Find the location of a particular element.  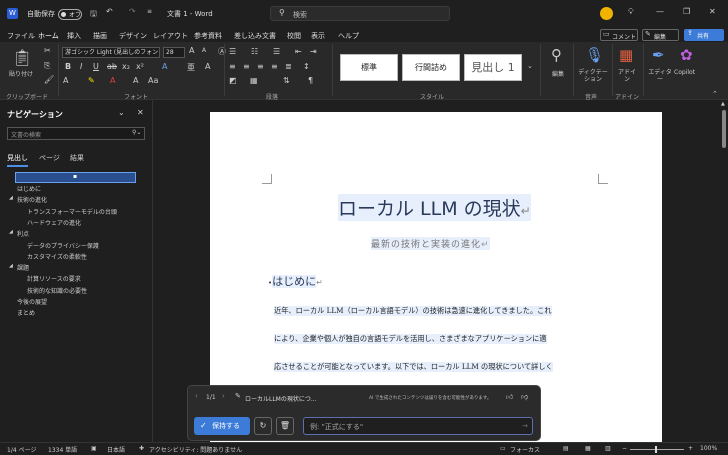

show-marks-icon: ¶ is located at coordinates (310, 80).